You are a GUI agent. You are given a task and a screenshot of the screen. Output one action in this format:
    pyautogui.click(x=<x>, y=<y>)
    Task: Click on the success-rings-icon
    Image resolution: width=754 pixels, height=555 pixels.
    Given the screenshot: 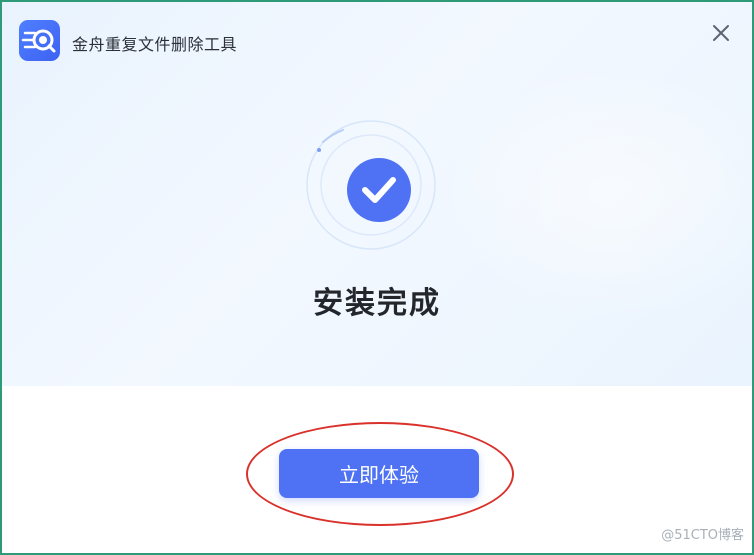 What is the action you would take?
    pyautogui.click(x=371, y=185)
    